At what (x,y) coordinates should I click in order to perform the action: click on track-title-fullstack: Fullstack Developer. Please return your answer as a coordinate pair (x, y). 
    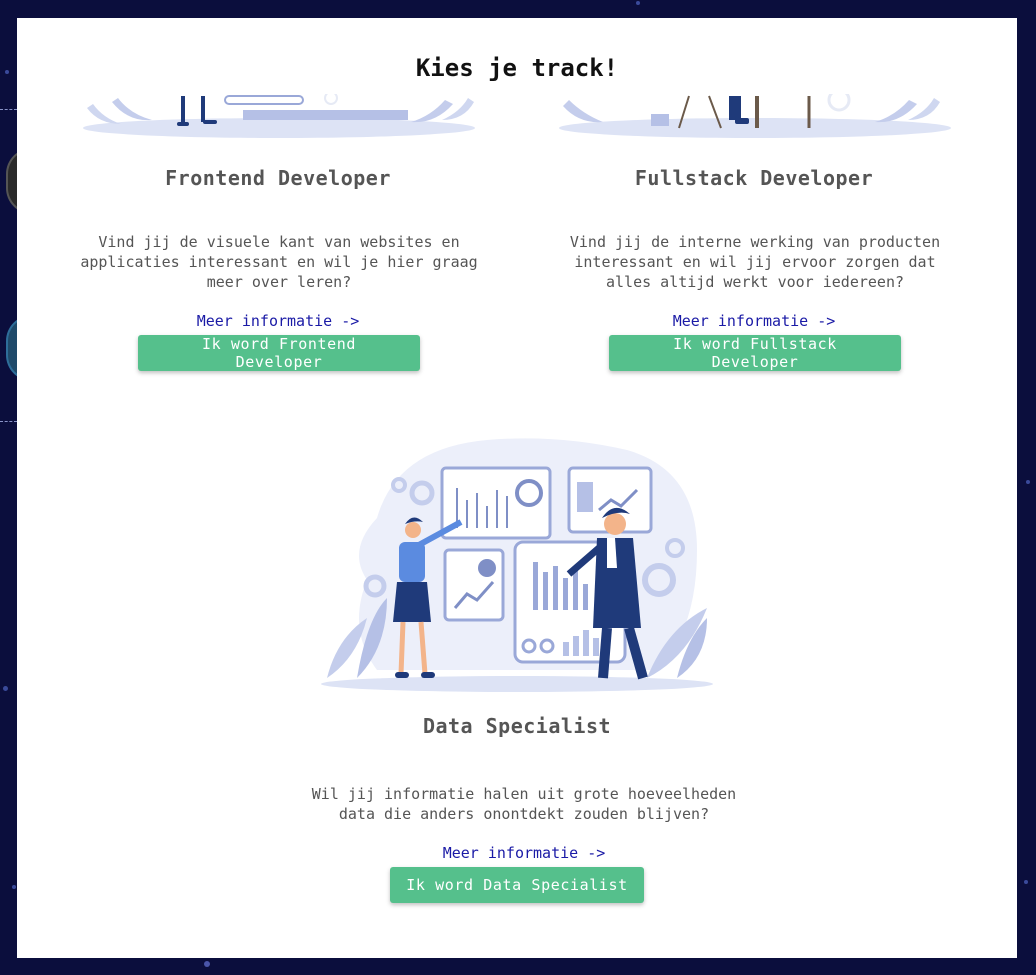
    Looking at the image, I should click on (754, 178).